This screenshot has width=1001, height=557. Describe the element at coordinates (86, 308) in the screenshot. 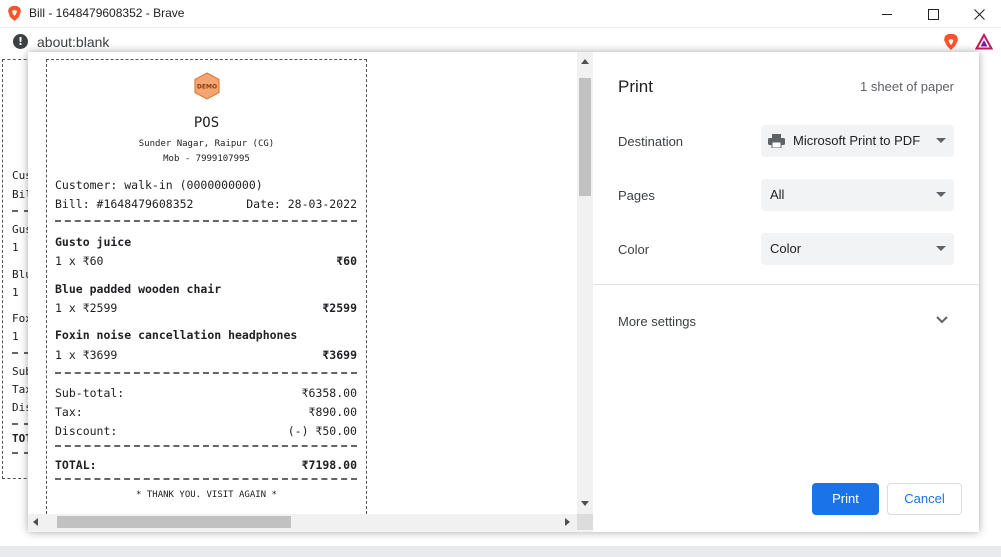

I see `item-qty-price: 1 x ₹2599` at that location.